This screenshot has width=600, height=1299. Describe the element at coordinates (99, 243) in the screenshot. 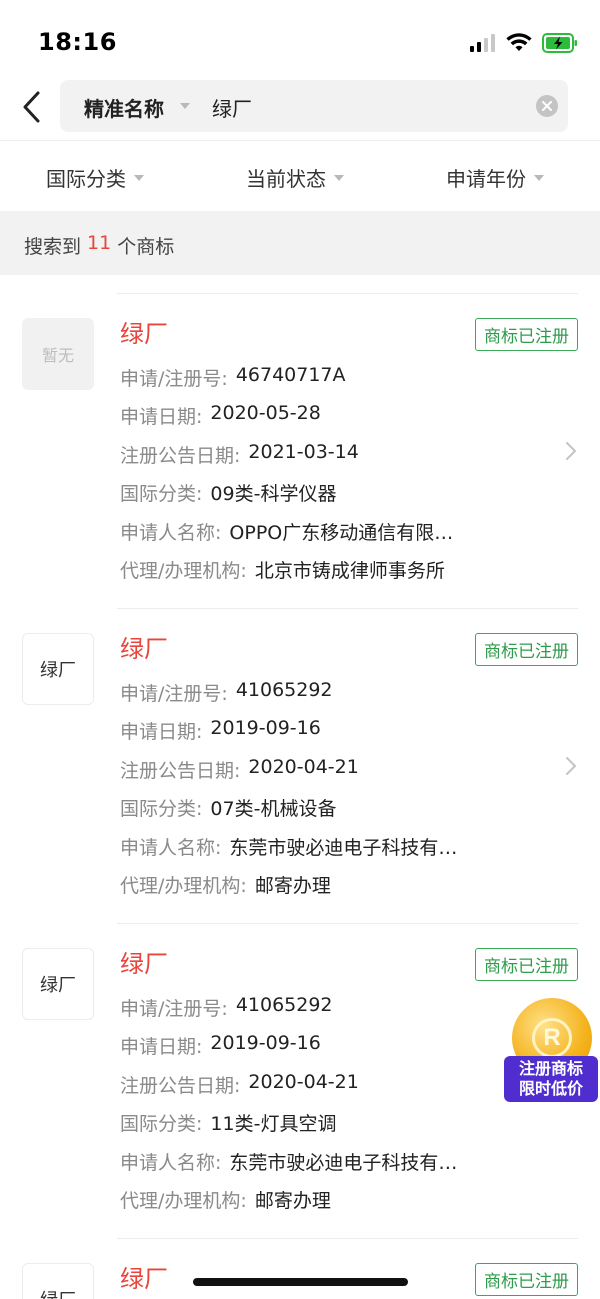

I see `result-count: 11` at that location.